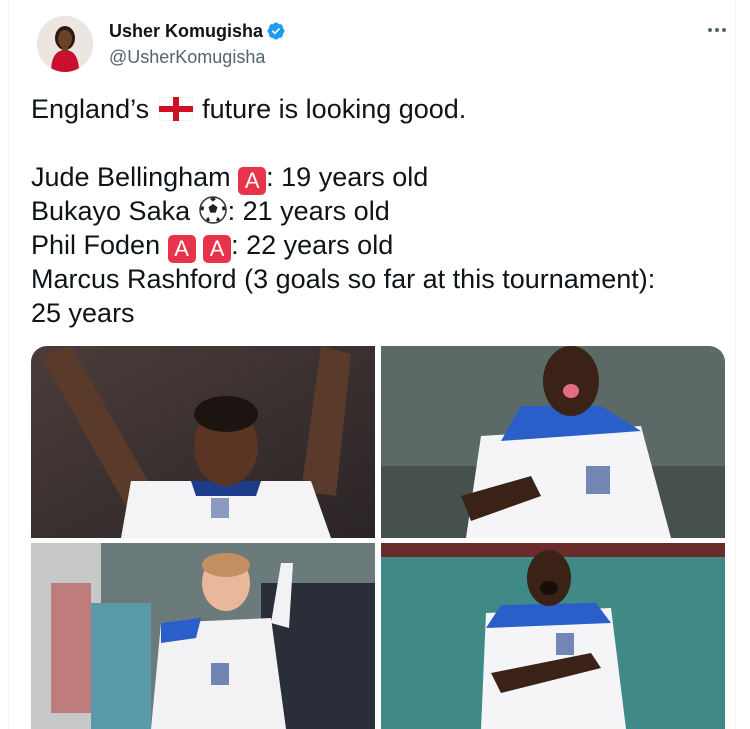 Image resolution: width=750 pixels, height=729 pixels. What do you see at coordinates (379, 45) in the screenshot?
I see `tweet-header: Usher Komugisha @UsherKomugisha` at bounding box center [379, 45].